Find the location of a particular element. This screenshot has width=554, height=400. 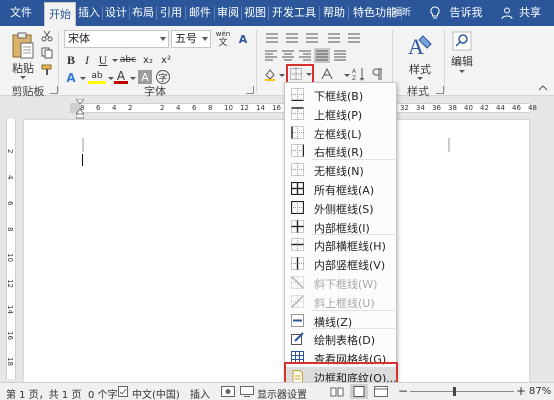

tab-foxit-pdf: 福昕PDF is located at coordinates (409, 22).